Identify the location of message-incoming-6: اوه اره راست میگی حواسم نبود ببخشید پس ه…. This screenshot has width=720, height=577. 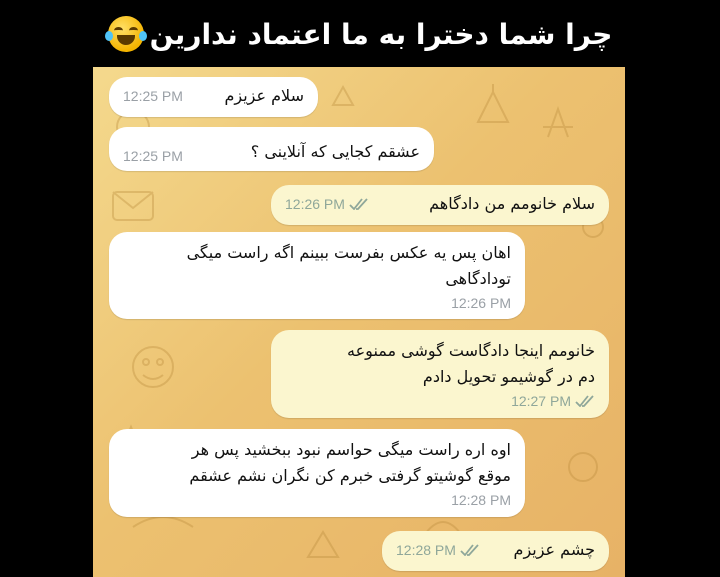
(317, 473).